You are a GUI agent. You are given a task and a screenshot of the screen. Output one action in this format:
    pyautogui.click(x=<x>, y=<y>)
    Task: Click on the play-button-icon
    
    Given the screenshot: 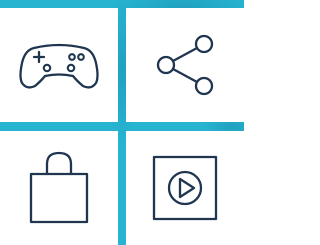 What is the action you would take?
    pyautogui.click(x=185, y=188)
    